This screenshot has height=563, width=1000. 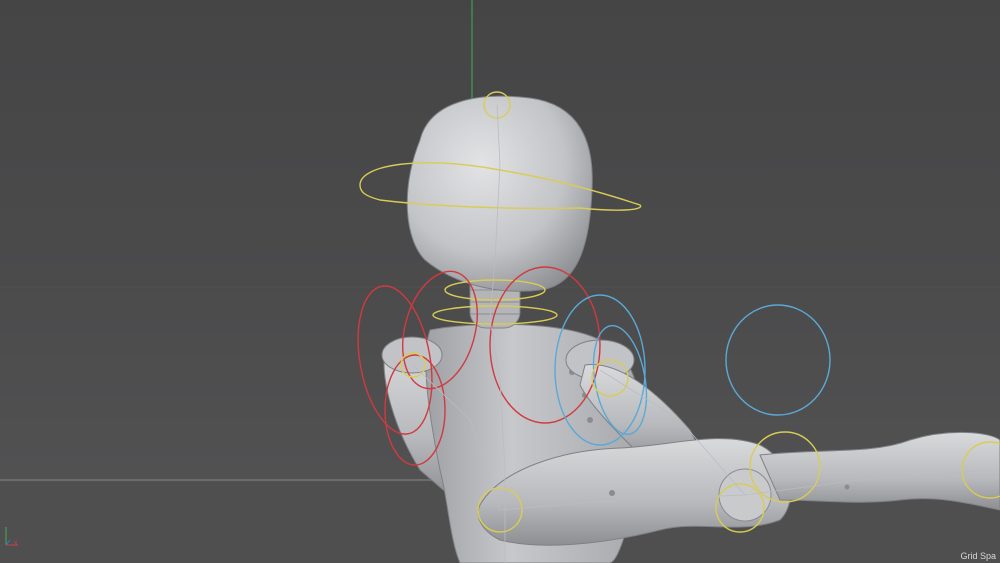 I want to click on torso-rivet, so click(x=590, y=420).